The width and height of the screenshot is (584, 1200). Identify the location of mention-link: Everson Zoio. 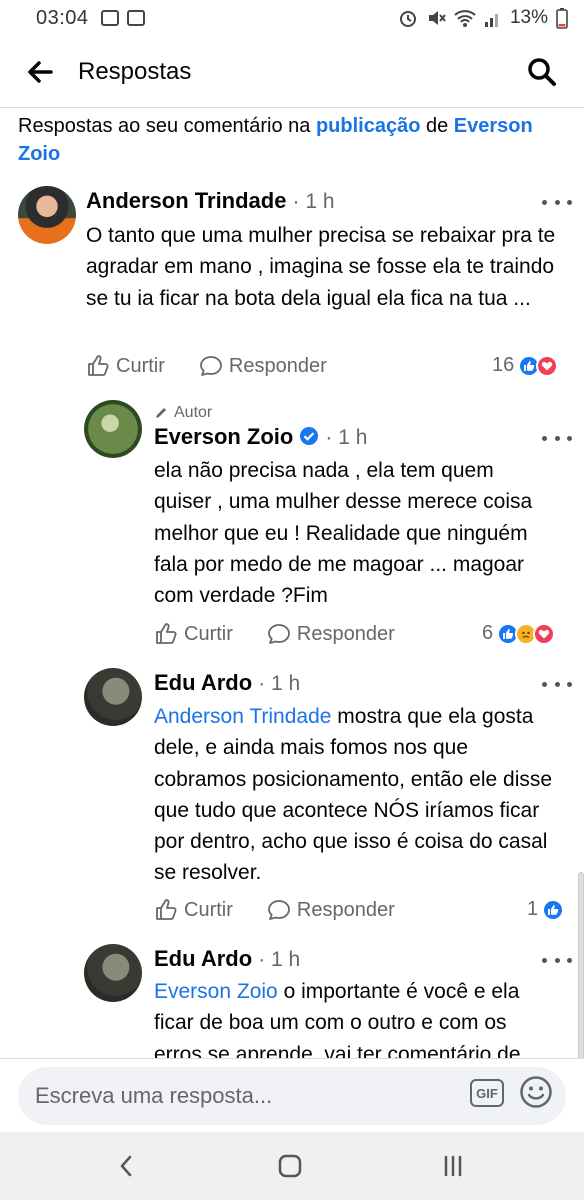
(216, 991).